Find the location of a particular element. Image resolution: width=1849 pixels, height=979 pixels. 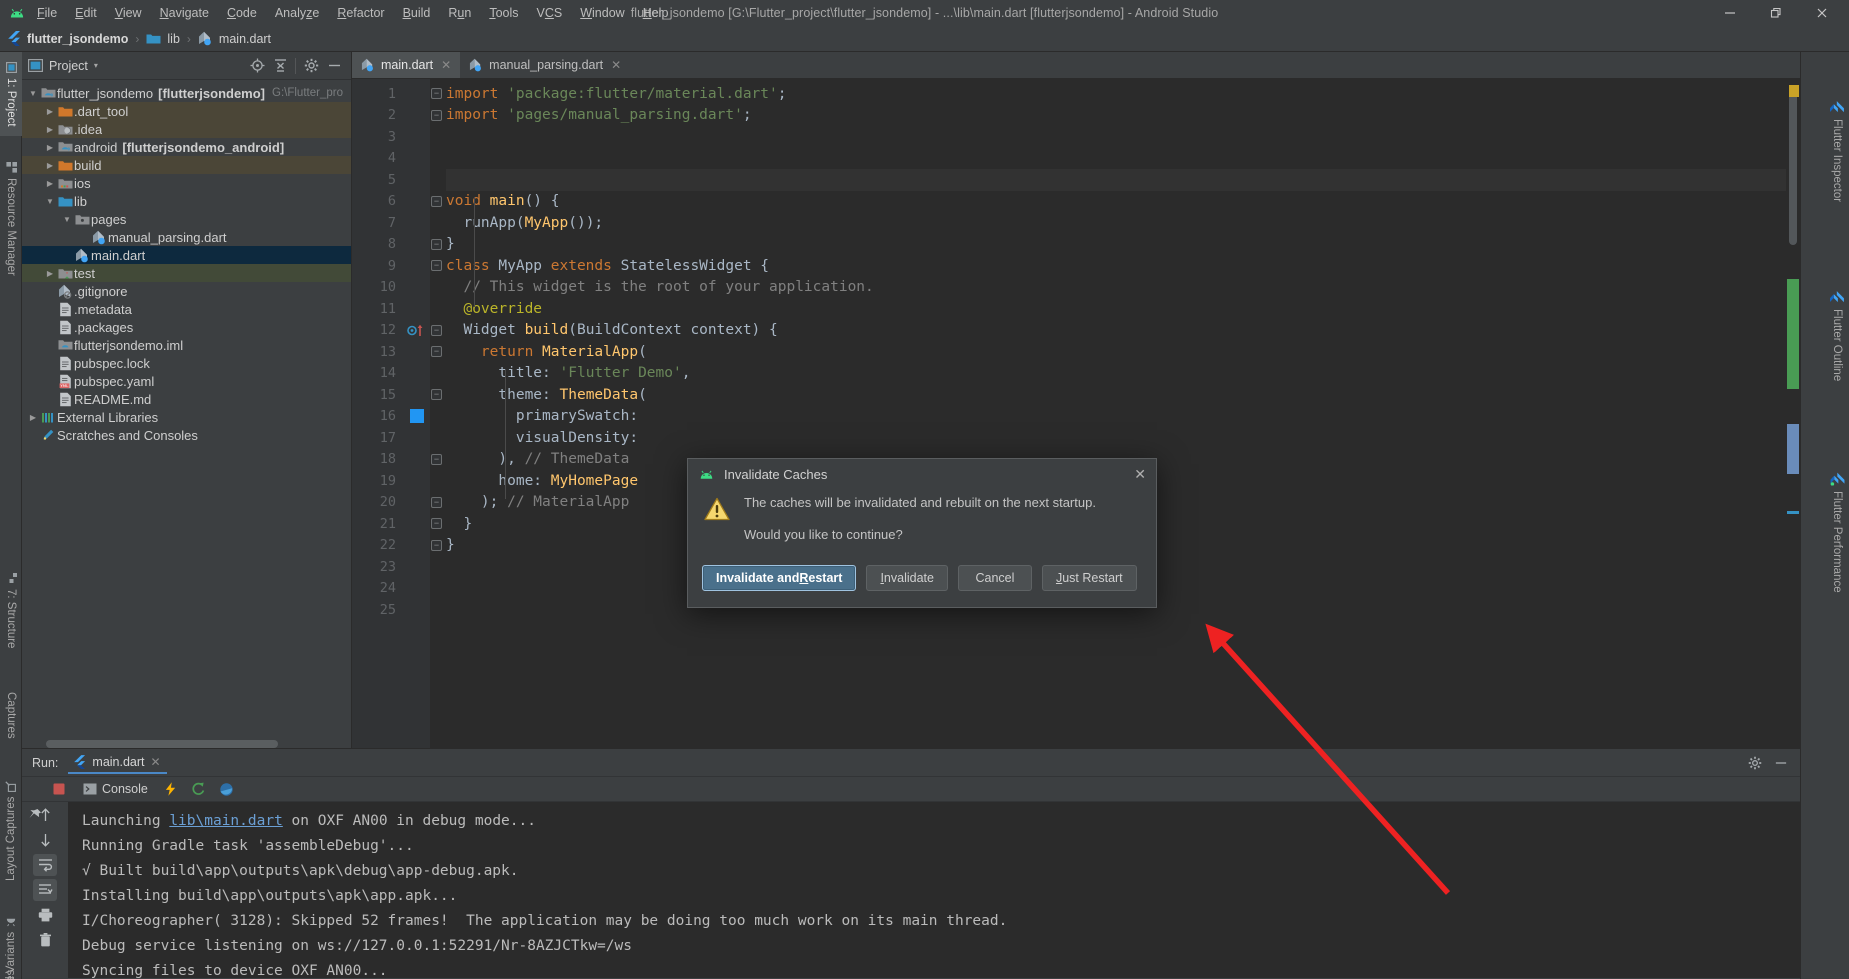

locate-icon is located at coordinates (257, 66).